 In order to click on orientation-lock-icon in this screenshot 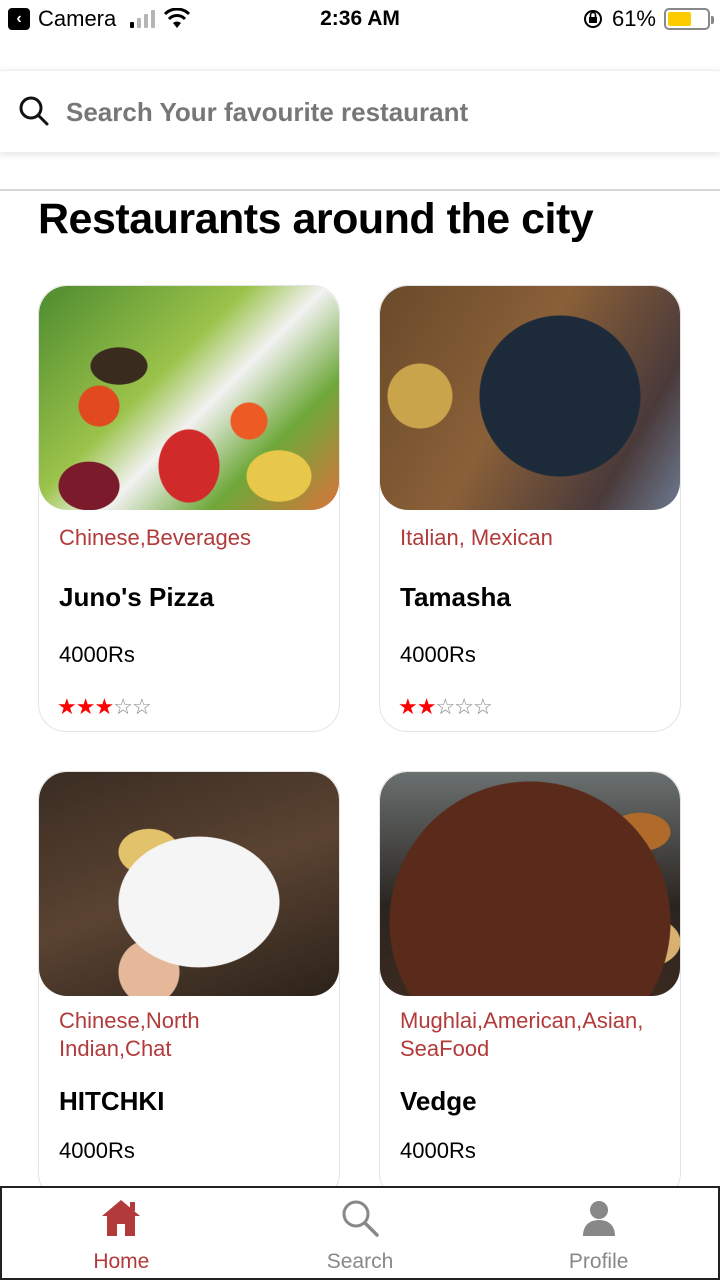, I will do `click(592, 19)`.